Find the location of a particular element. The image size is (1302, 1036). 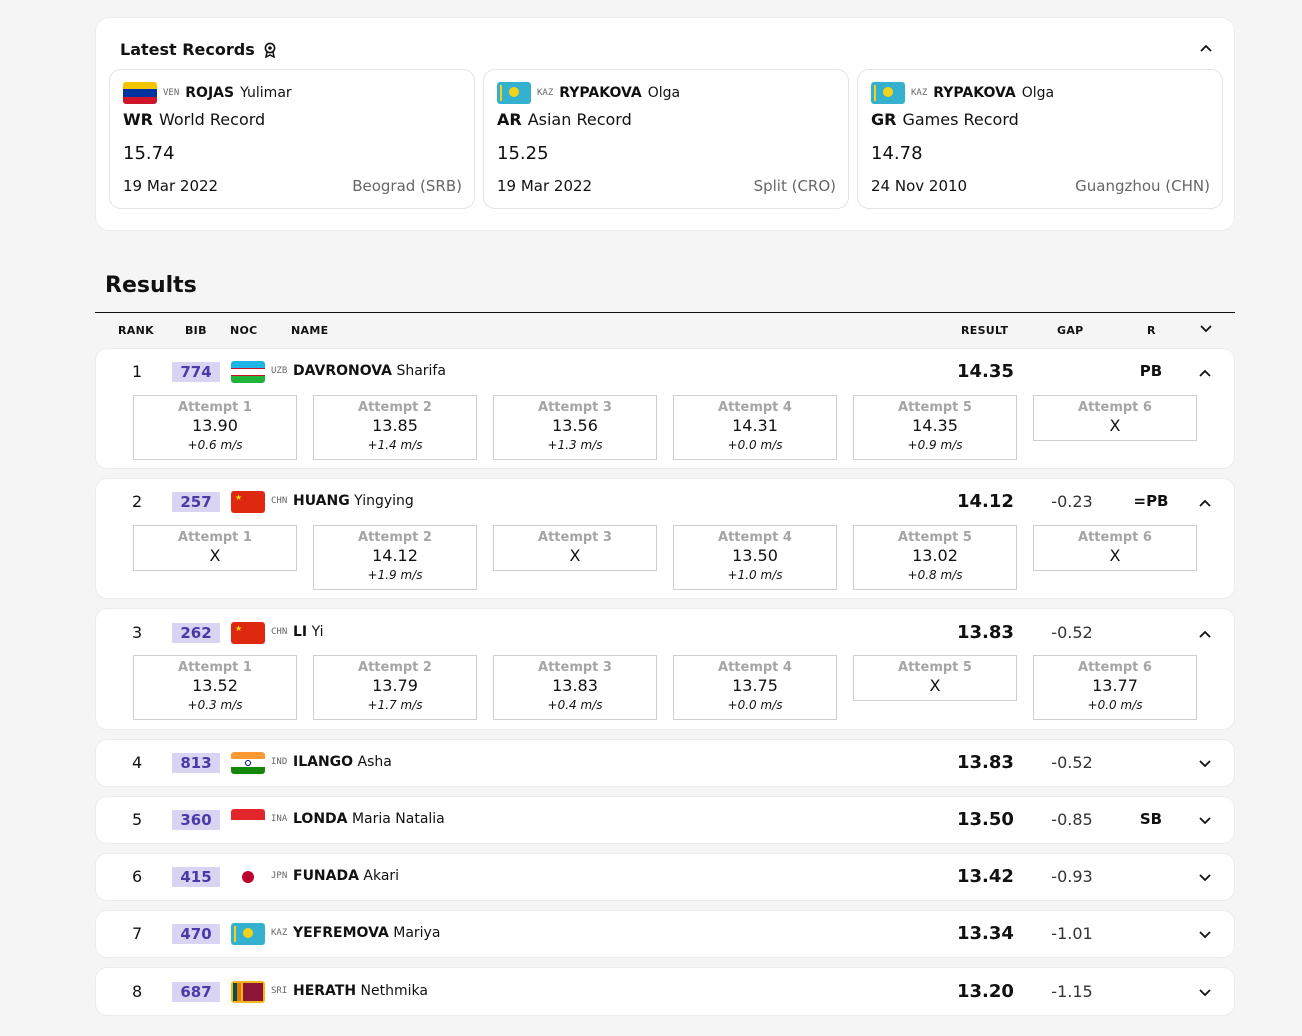

record-noc: KAZ is located at coordinates (545, 93).